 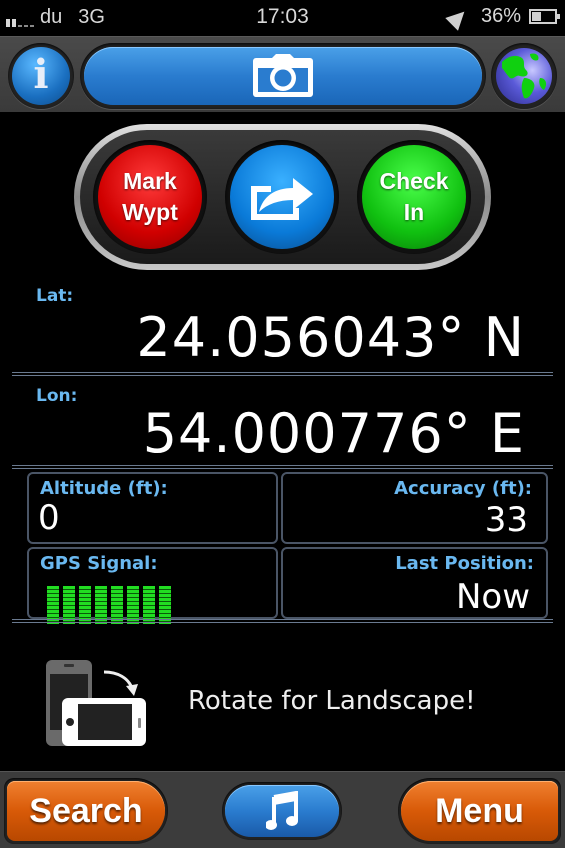 I want to click on info-icon: i, so click(x=41, y=74).